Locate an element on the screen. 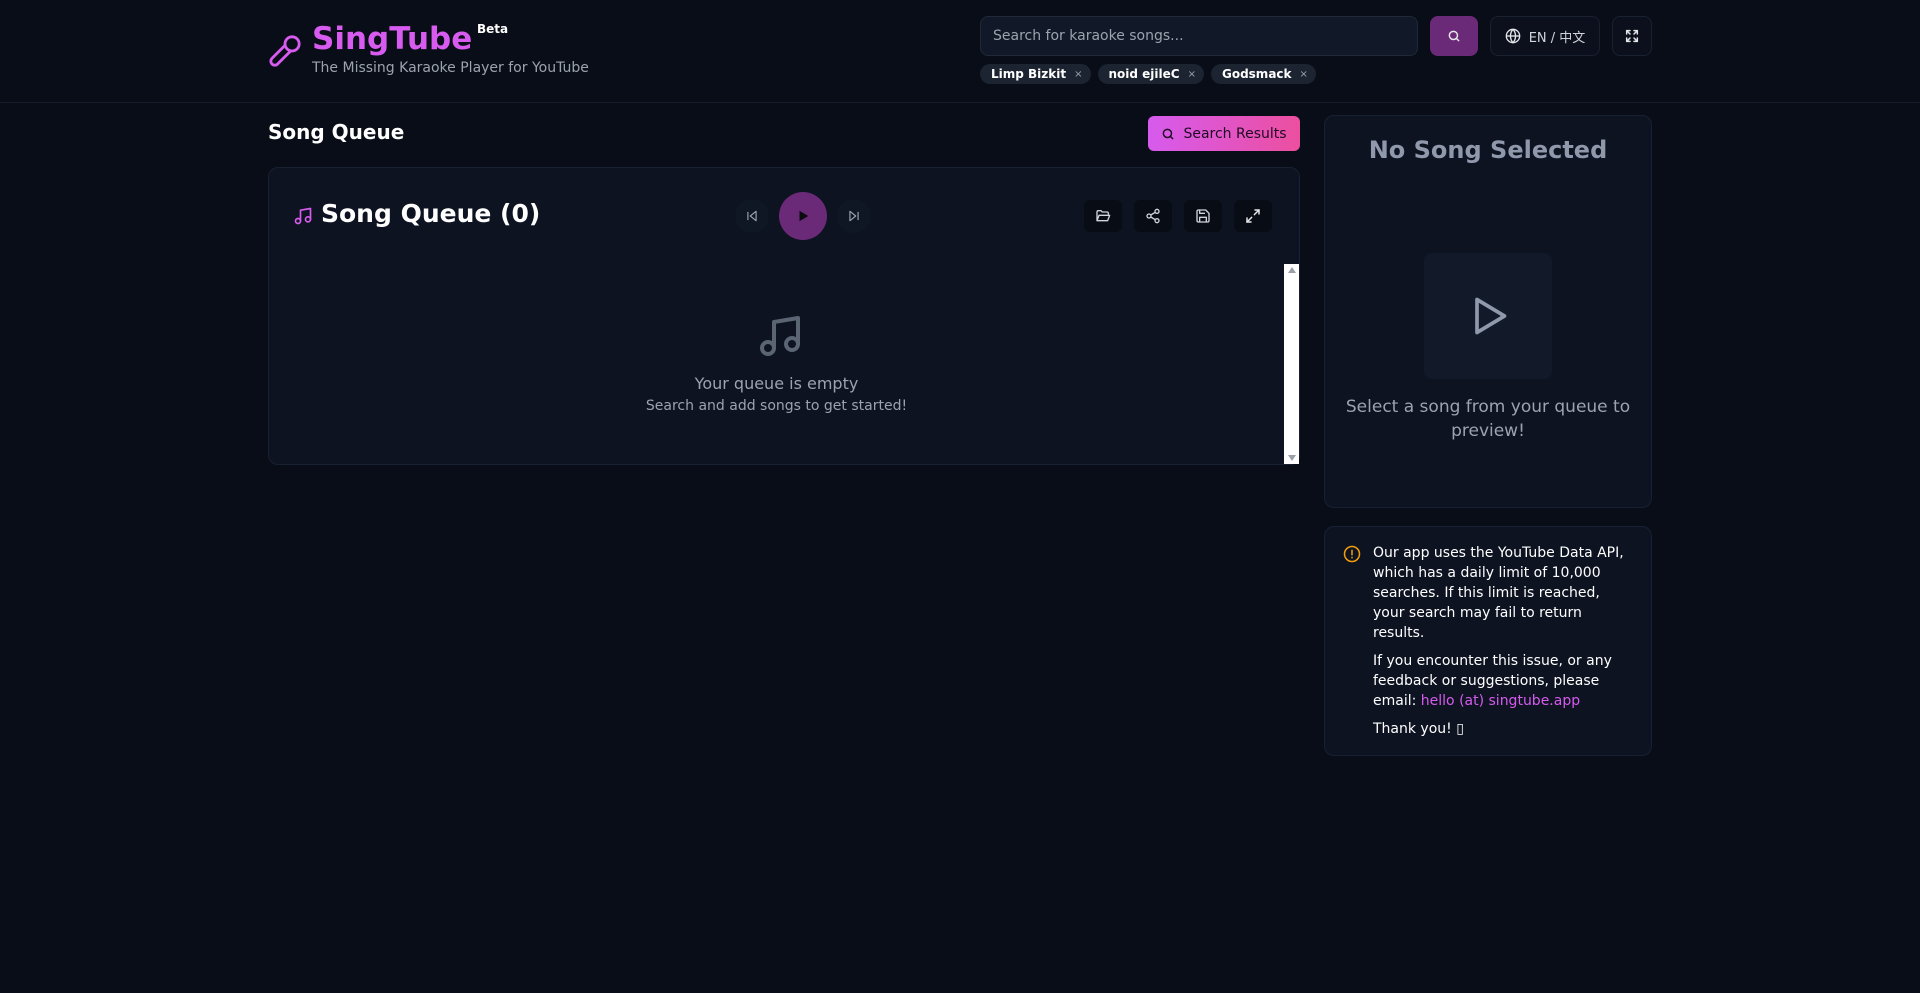 This screenshot has width=1920, height=993. share-icon is located at coordinates (1153, 216).